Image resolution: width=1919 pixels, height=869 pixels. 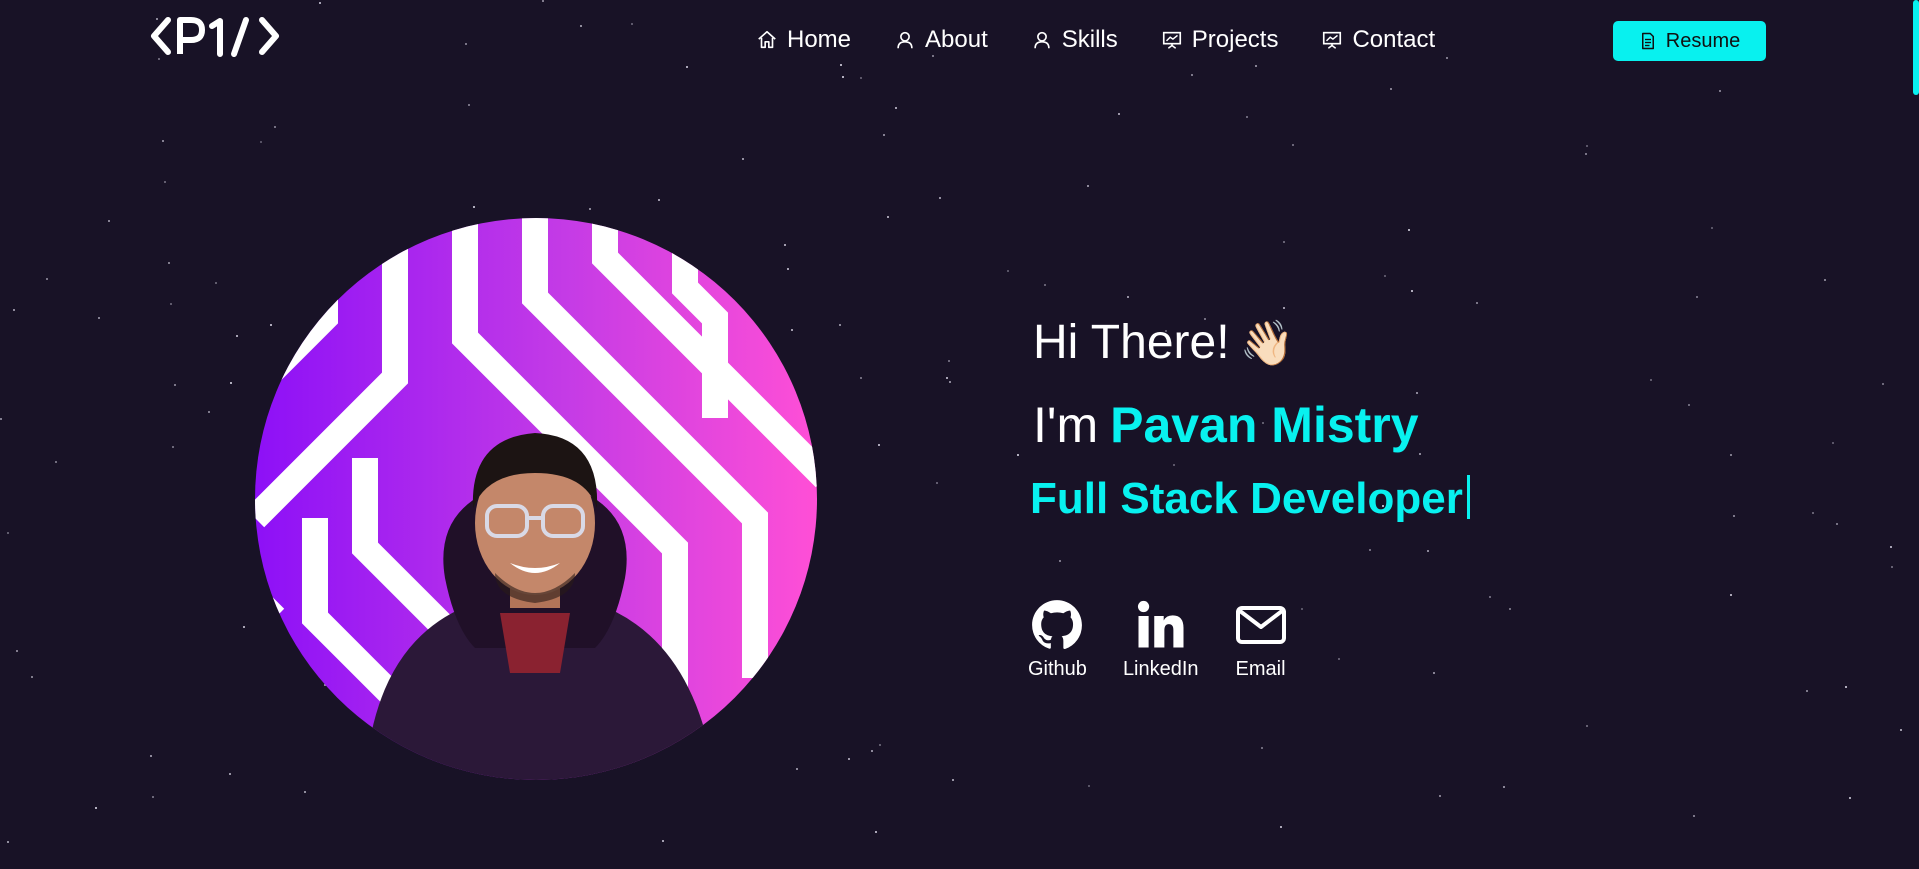 What do you see at coordinates (819, 39) in the screenshot?
I see `nav-item-label: Home` at bounding box center [819, 39].